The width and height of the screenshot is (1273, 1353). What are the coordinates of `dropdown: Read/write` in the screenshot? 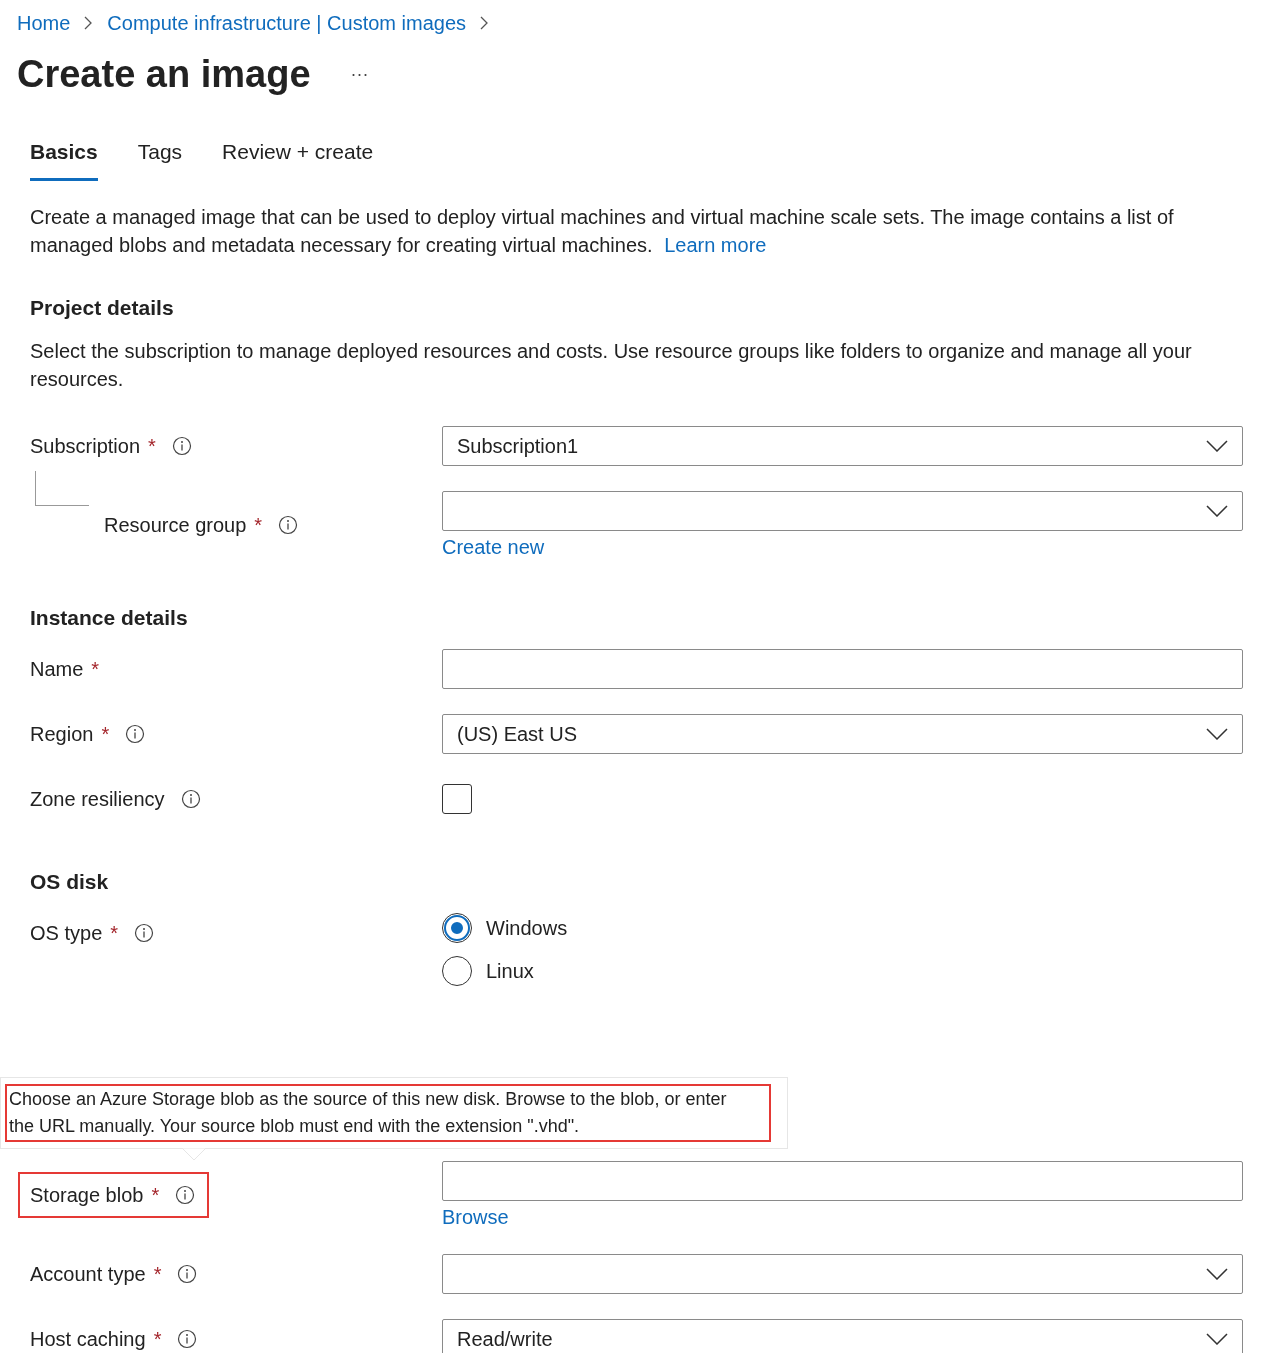 It's located at (842, 1335).